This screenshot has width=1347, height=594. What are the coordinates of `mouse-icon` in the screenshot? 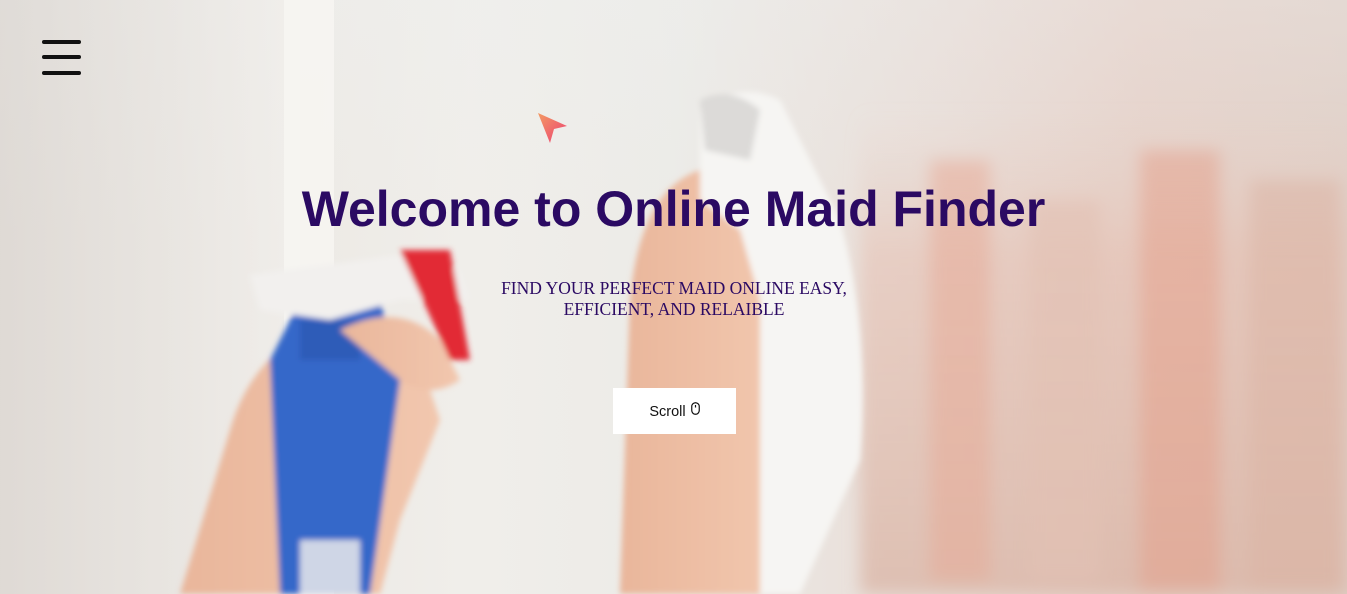 It's located at (695, 408).